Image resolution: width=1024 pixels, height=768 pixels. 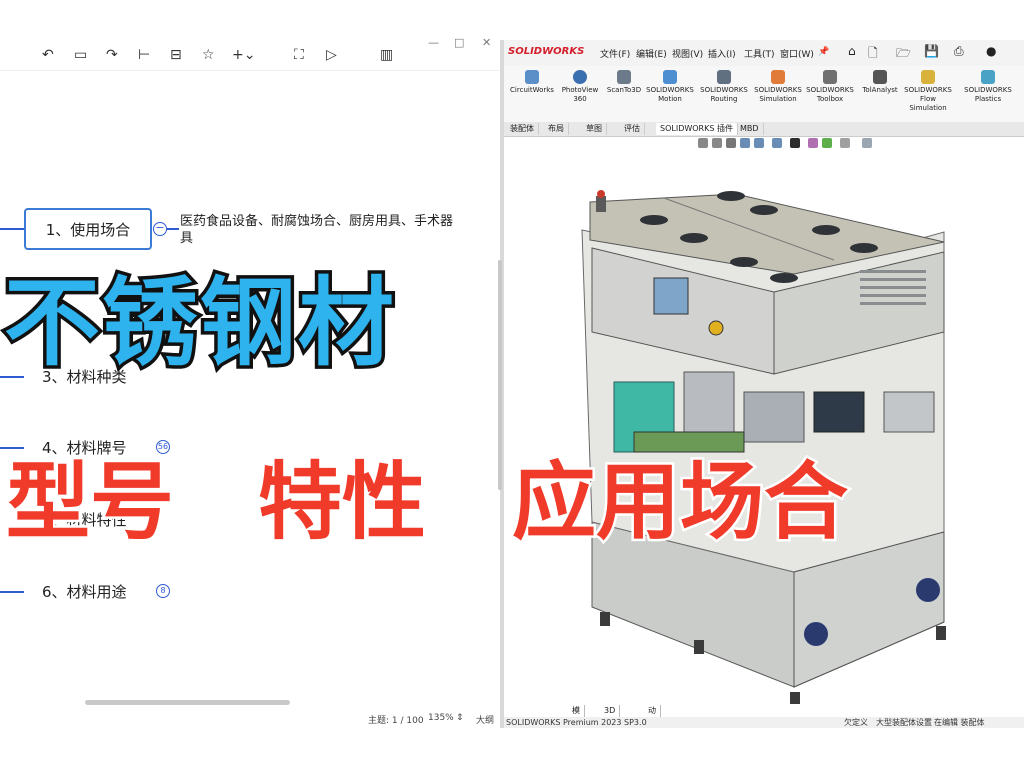 What do you see at coordinates (867, 143) in the screenshot?
I see `view-settings-icon` at bounding box center [867, 143].